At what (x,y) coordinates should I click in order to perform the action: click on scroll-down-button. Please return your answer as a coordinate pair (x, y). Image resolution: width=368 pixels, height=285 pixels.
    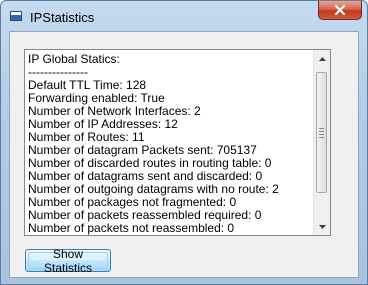
    Looking at the image, I should click on (322, 226).